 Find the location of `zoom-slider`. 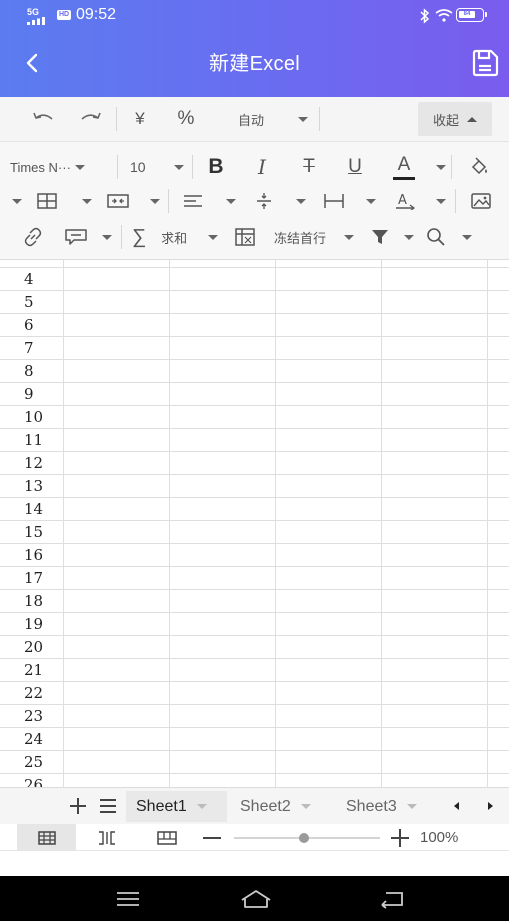

zoom-slider is located at coordinates (307, 838).